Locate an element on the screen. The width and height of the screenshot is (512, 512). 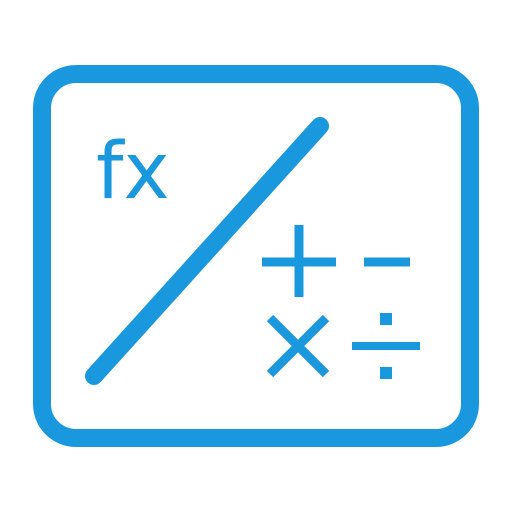
plus-icon is located at coordinates (299, 261).